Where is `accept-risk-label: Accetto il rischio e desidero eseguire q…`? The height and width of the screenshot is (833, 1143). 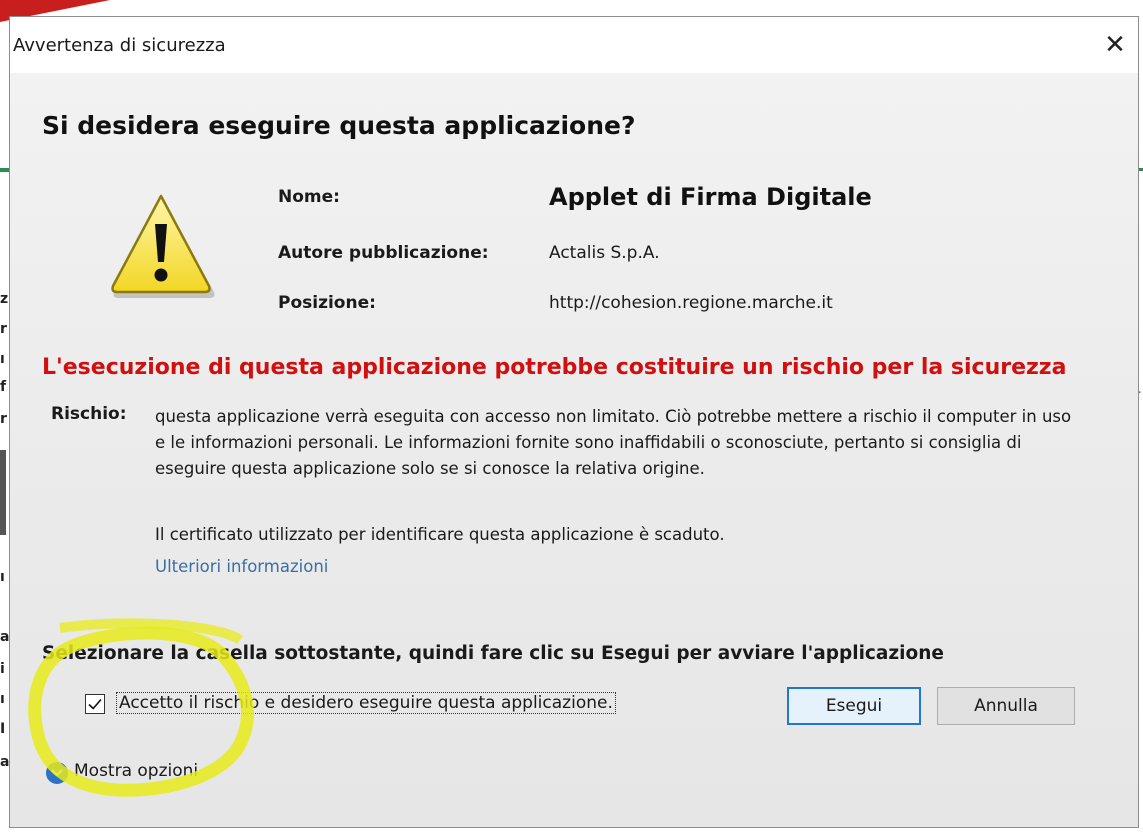 accept-risk-label: Accetto il rischio e desidero eseguire q… is located at coordinates (366, 703).